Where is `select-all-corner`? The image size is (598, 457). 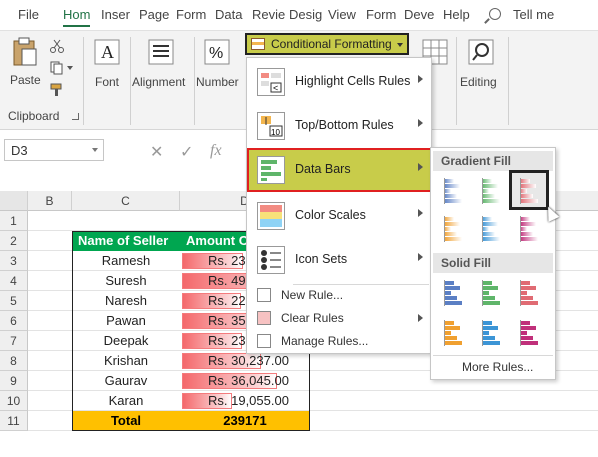 select-all-corner is located at coordinates (14, 201).